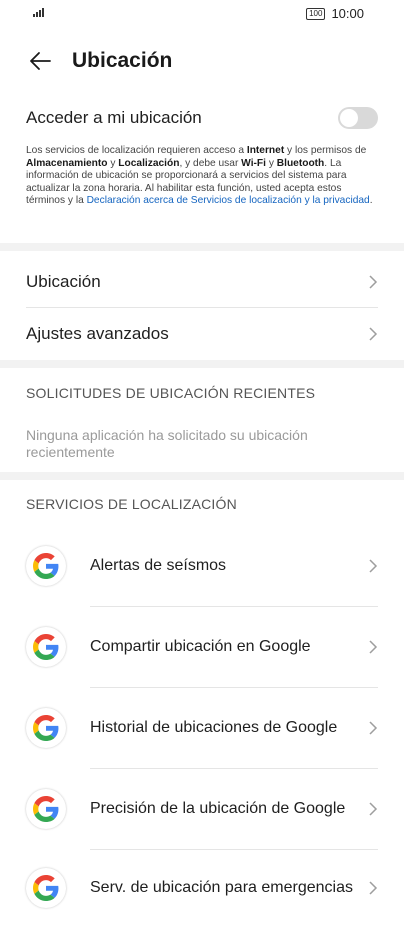 The width and height of the screenshot is (404, 928). I want to click on service-label: Precisión de la ubicación de Google, so click(218, 808).